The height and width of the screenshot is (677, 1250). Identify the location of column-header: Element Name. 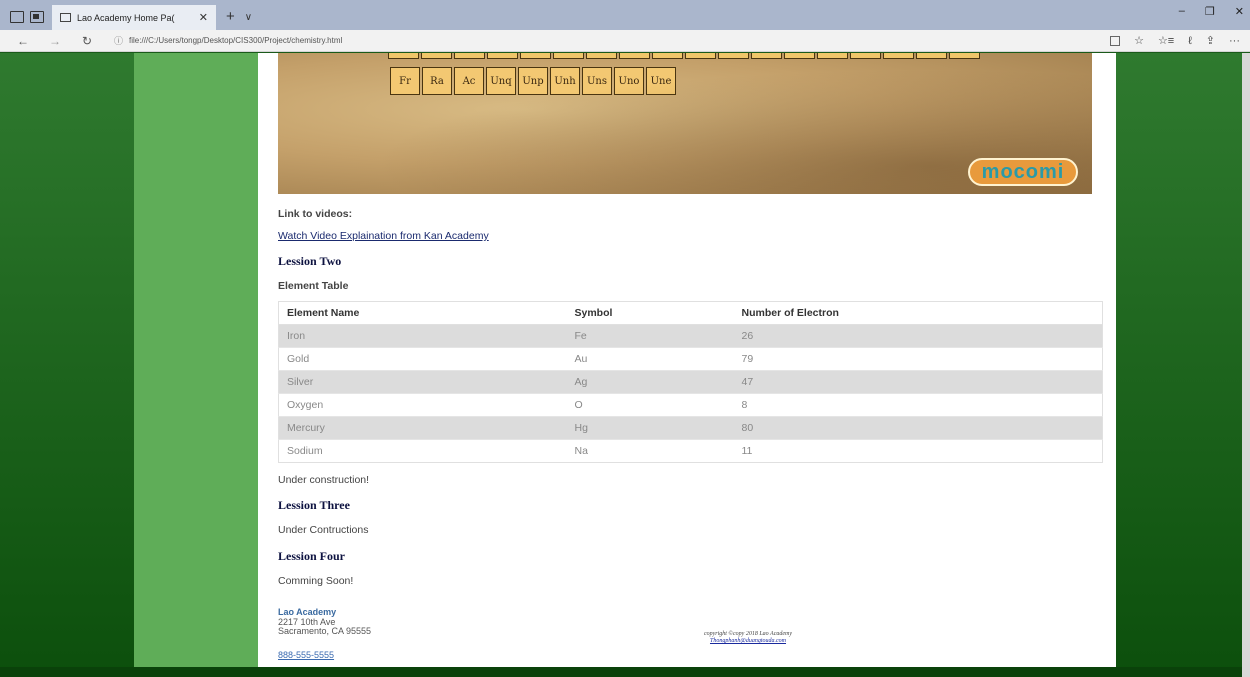
(422, 313).